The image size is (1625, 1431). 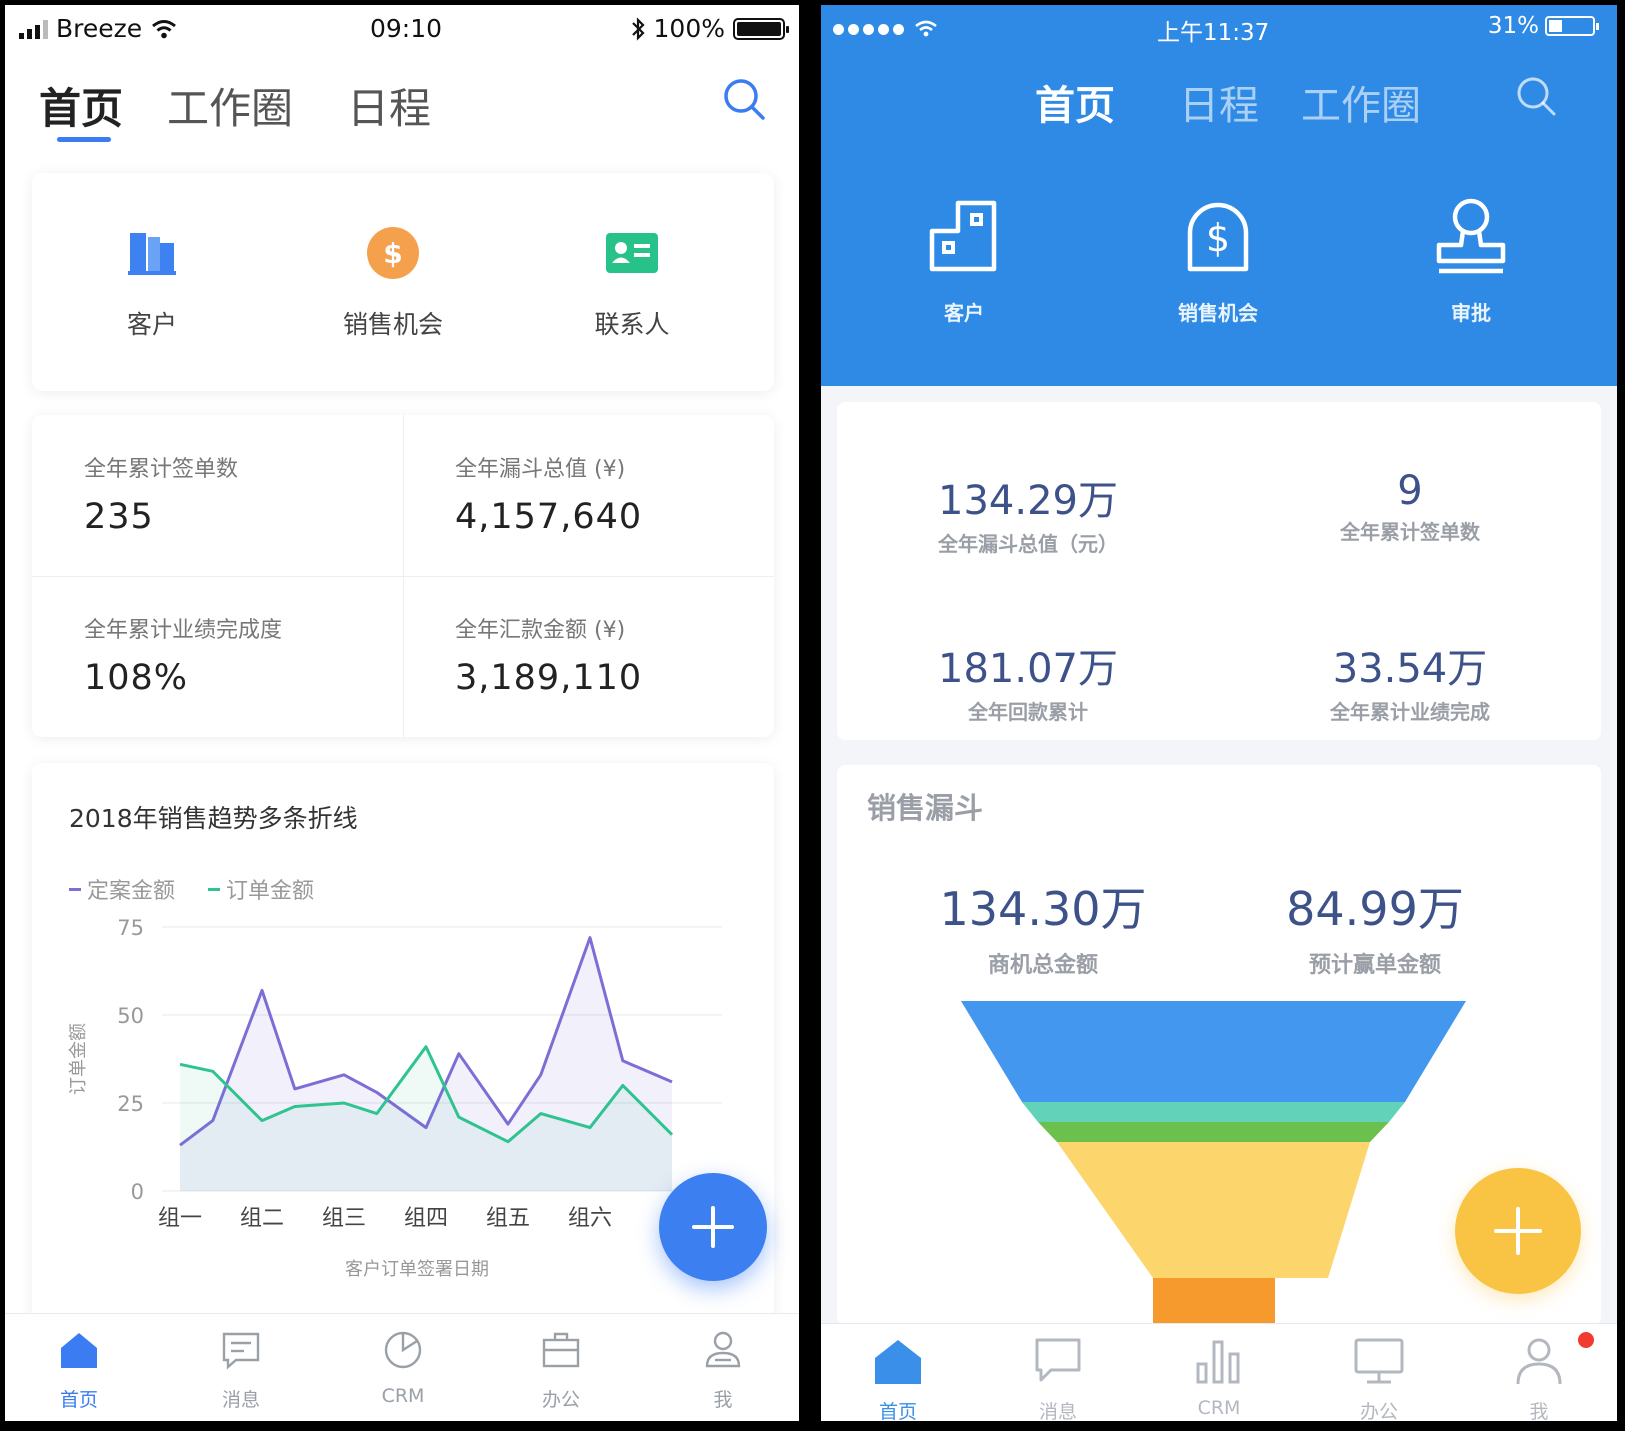 I want to click on tab-bar-label: CRM, so click(x=403, y=1396).